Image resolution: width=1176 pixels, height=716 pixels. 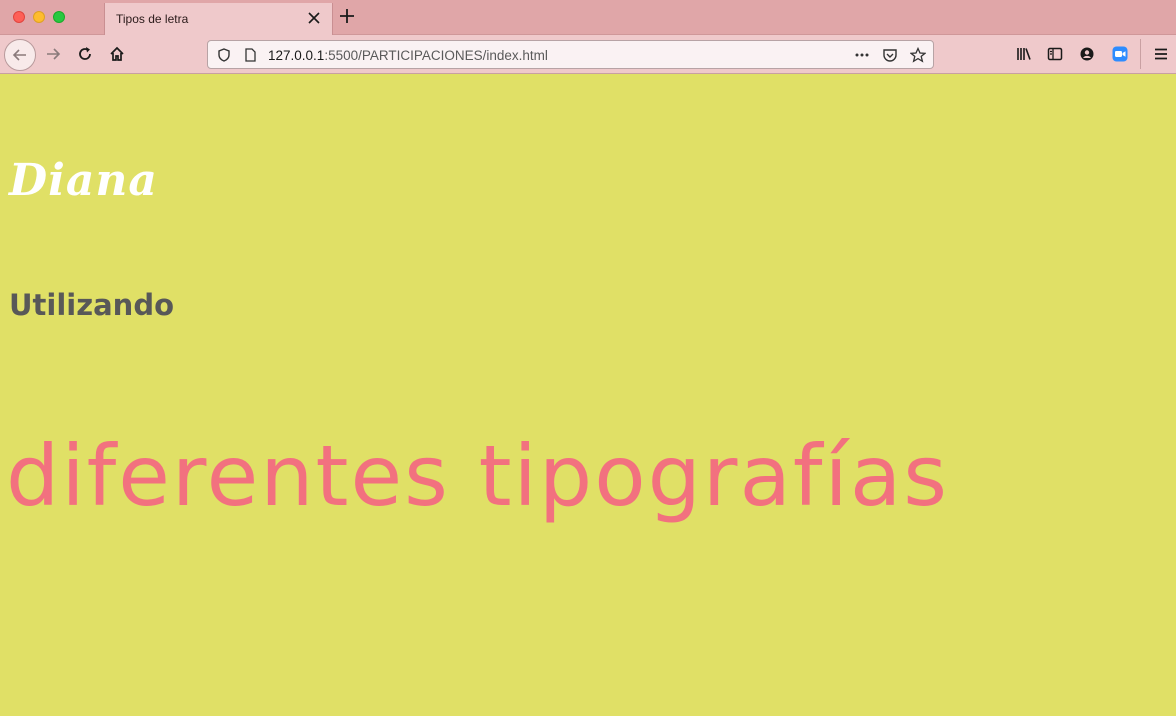 What do you see at coordinates (918, 55) in the screenshot?
I see `star-icon` at bounding box center [918, 55].